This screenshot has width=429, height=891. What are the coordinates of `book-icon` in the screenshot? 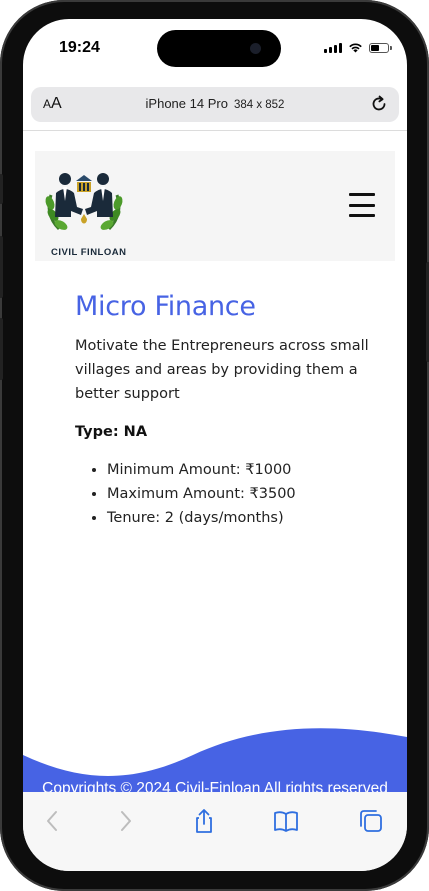 It's located at (286, 821).